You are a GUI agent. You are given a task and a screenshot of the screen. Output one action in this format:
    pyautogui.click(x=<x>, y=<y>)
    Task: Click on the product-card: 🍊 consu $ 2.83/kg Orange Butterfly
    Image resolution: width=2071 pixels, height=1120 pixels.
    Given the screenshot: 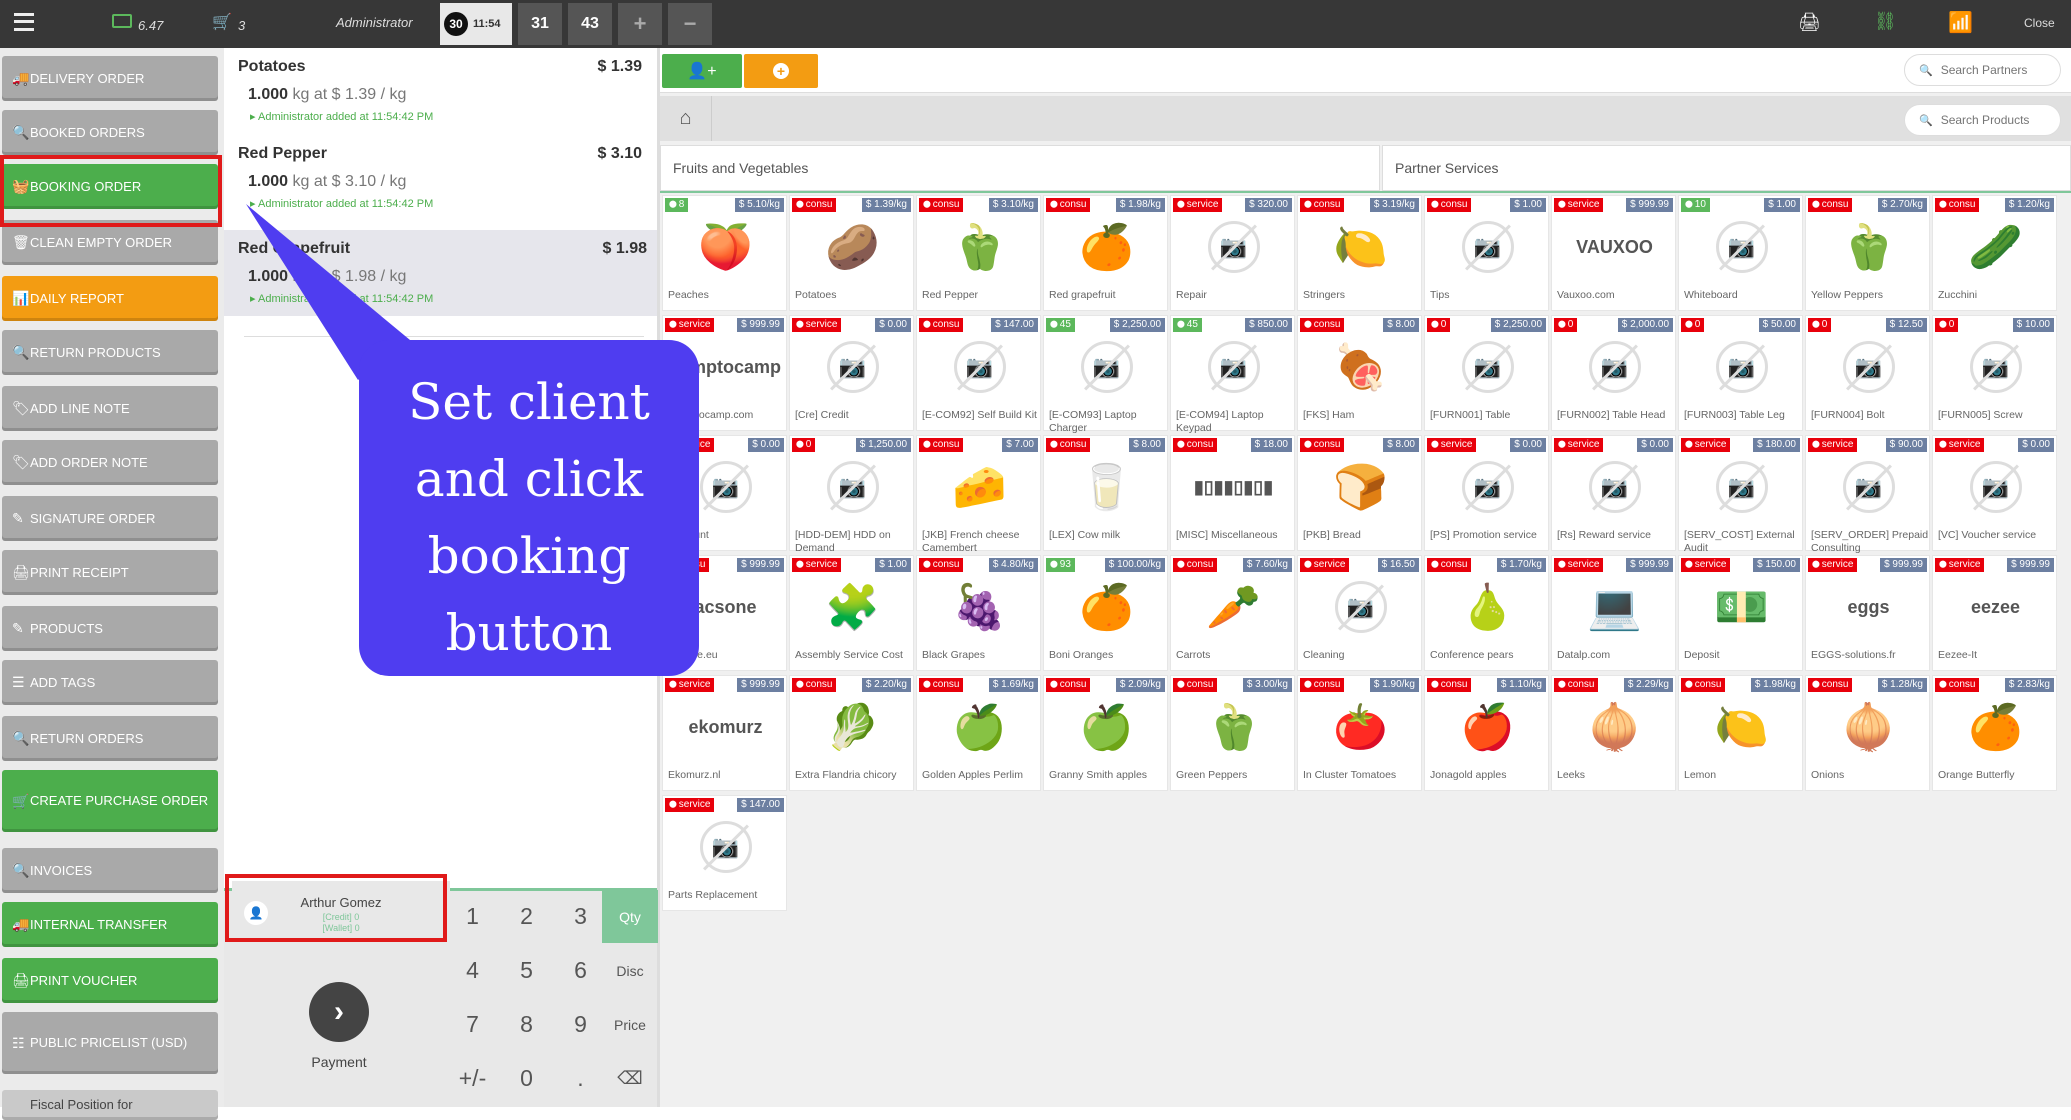 What is the action you would take?
    pyautogui.click(x=1994, y=733)
    